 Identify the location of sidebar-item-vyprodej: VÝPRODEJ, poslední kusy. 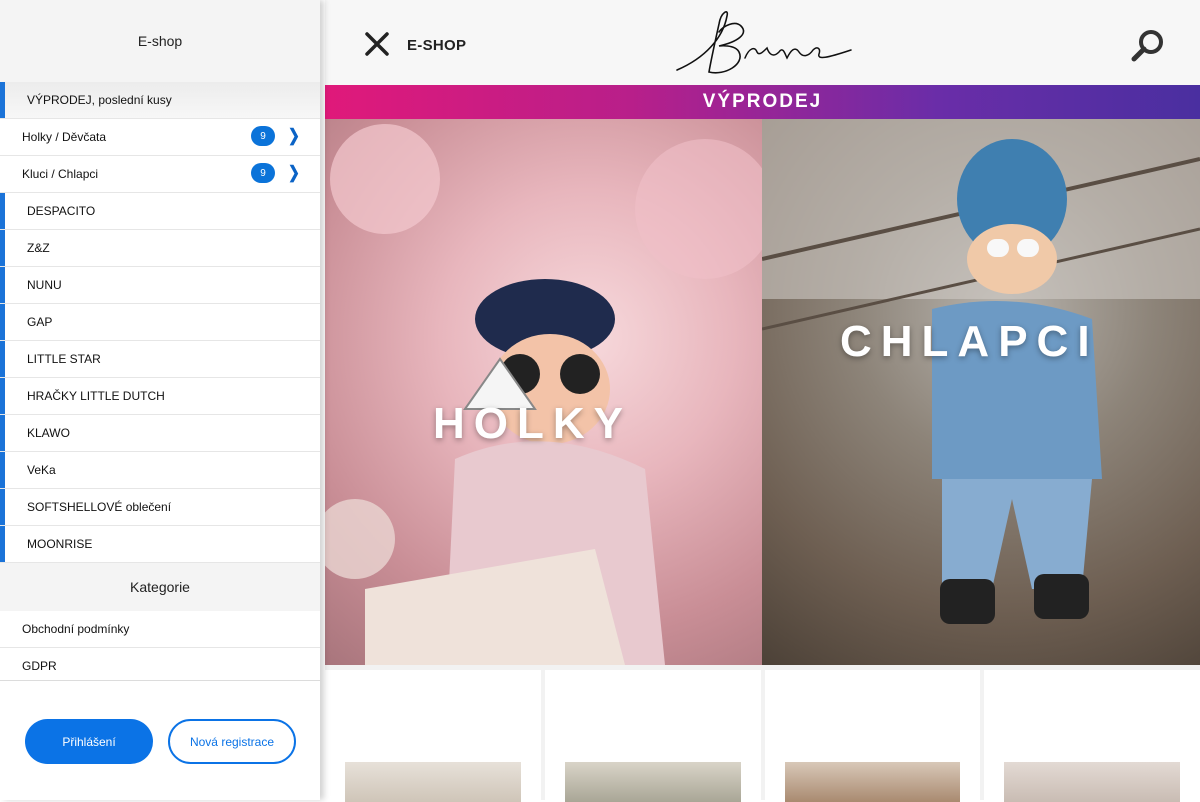
(160, 100).